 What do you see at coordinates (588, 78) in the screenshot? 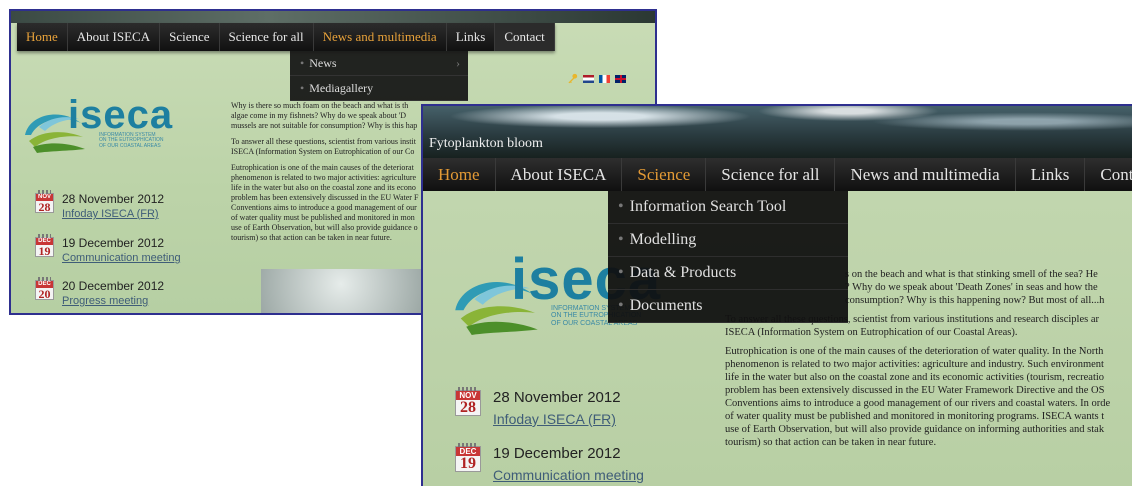
I see `flag-nl-icon` at bounding box center [588, 78].